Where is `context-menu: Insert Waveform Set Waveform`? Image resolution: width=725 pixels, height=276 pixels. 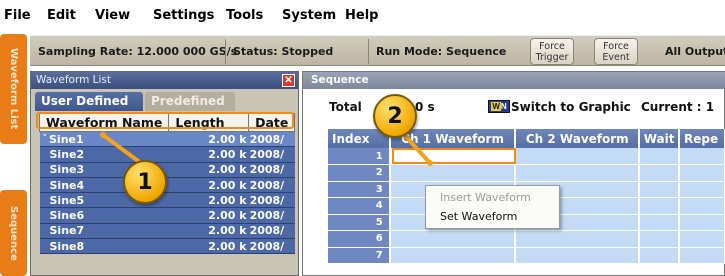 context-menu: Insert Waveform Set Waveform is located at coordinates (492, 207).